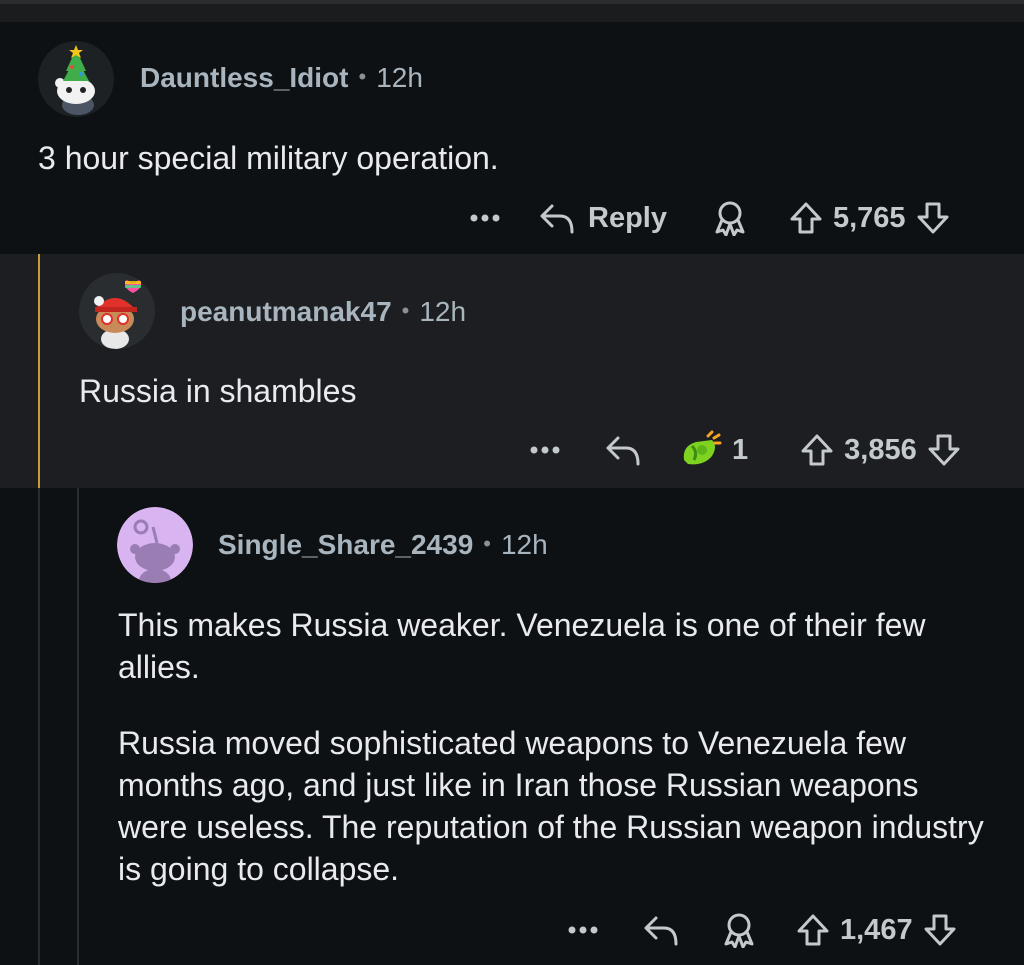 The height and width of the screenshot is (965, 1024). Describe the element at coordinates (627, 217) in the screenshot. I see `reply-label: Reply` at that location.